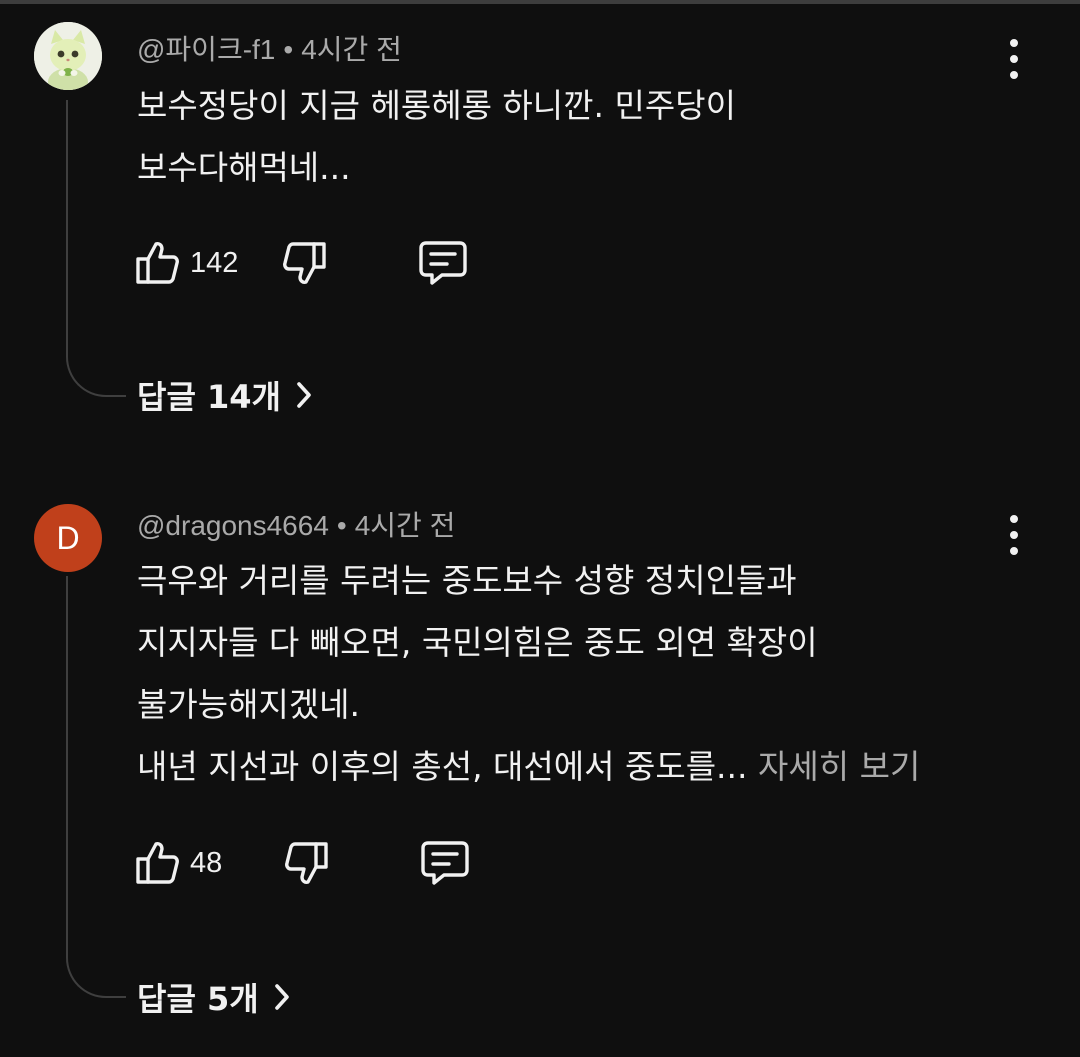 The image size is (1080, 1057). Describe the element at coordinates (249, 704) in the screenshot. I see `comment-line: 불가능해지겠네.` at that location.